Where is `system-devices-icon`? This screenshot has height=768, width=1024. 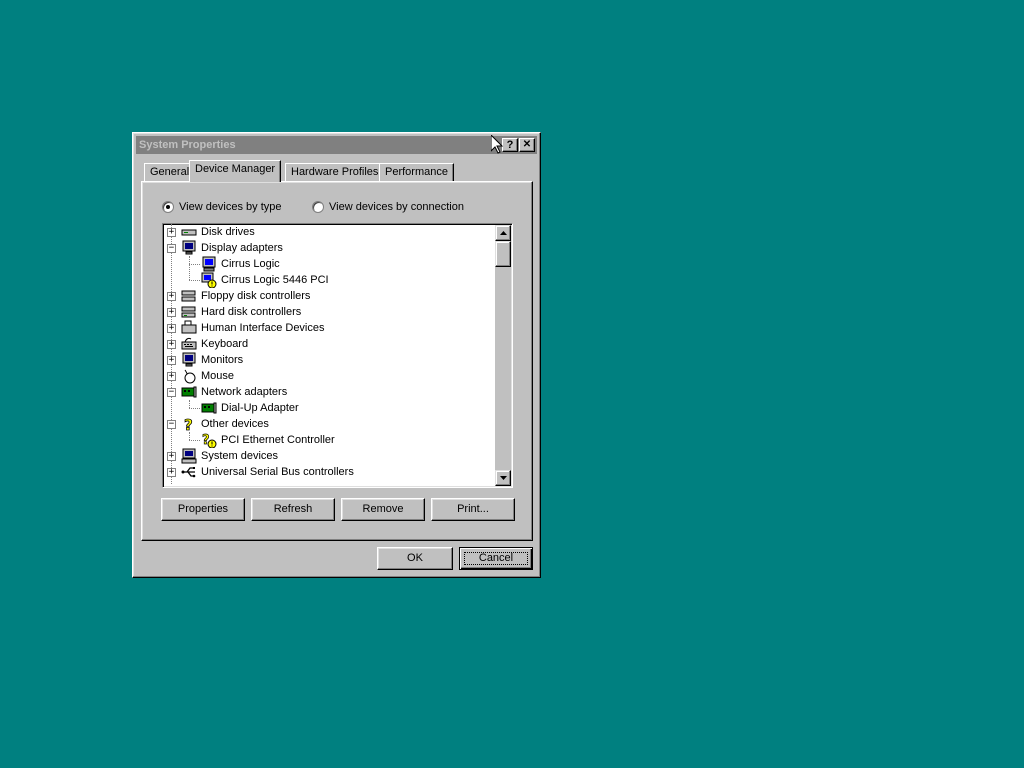 system-devices-icon is located at coordinates (189, 456).